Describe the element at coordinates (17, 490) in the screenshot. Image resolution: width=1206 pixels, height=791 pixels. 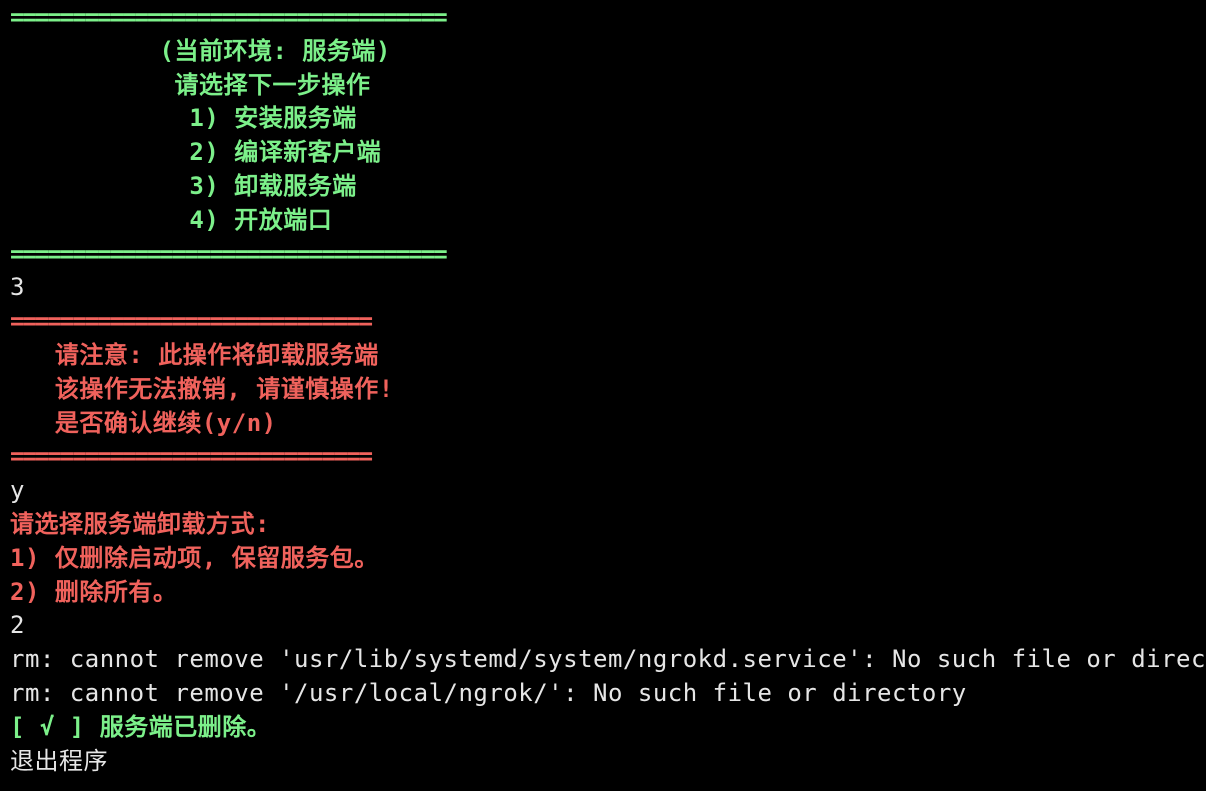
I see `user-input-line: y` at that location.